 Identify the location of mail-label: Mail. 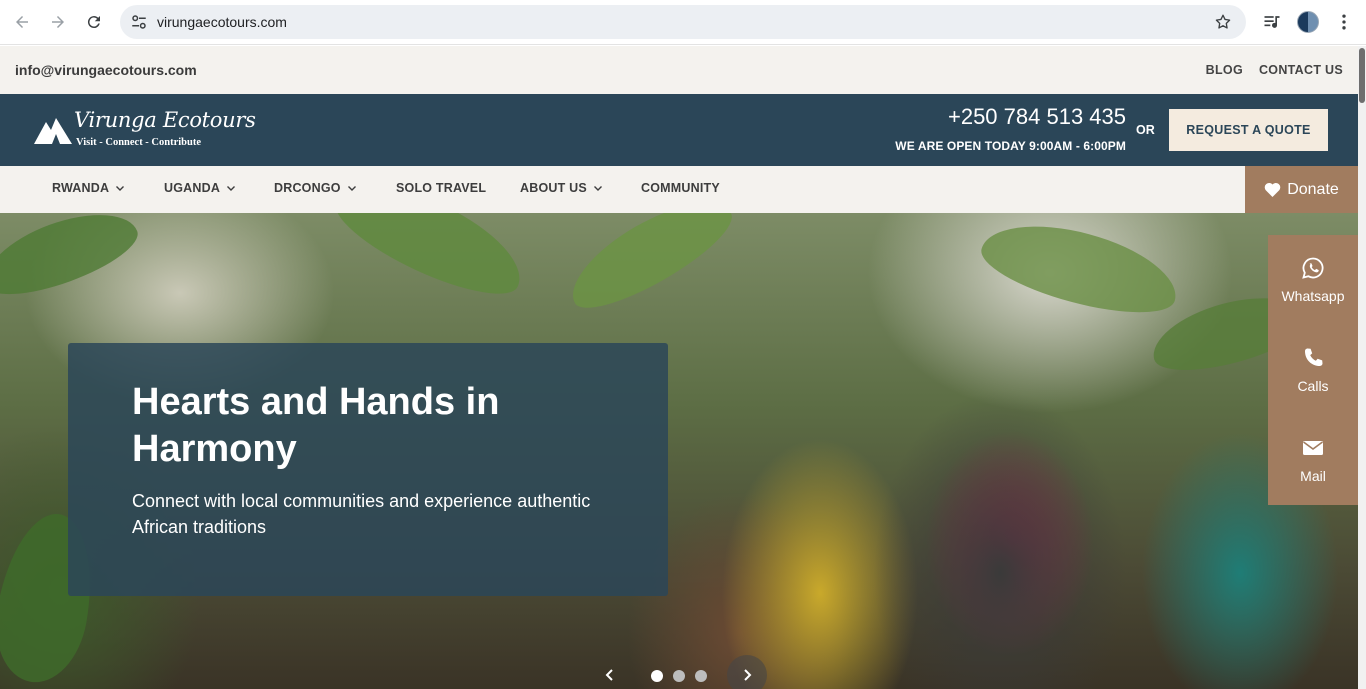
(1313, 476).